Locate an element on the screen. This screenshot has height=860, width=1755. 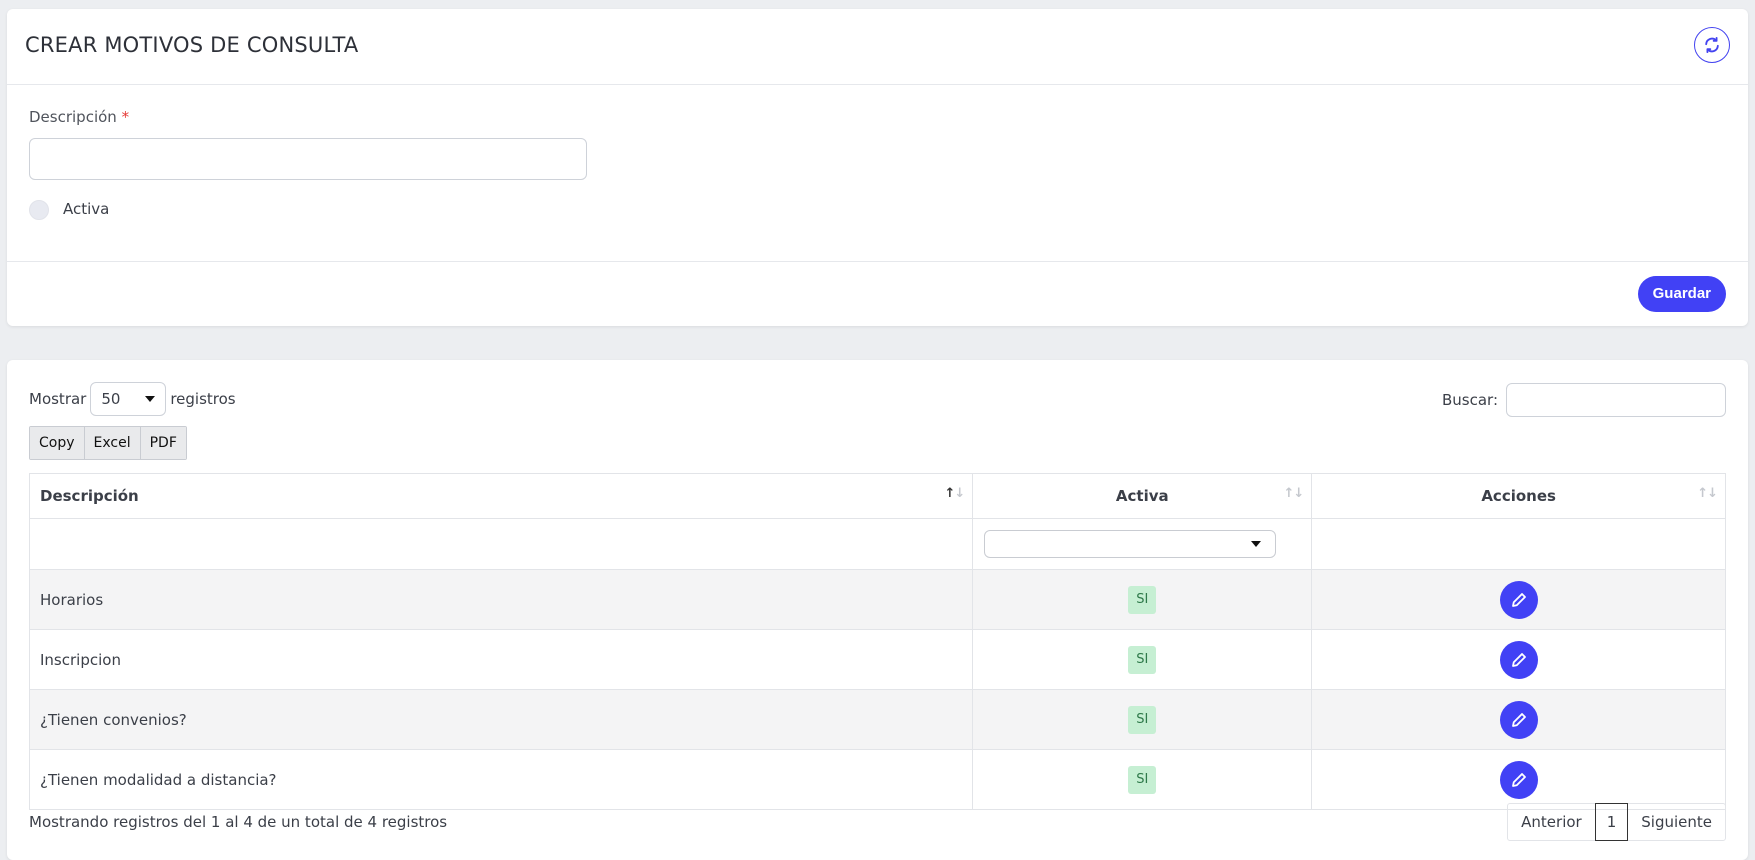
description-label-text: Descripción is located at coordinates (73, 117).